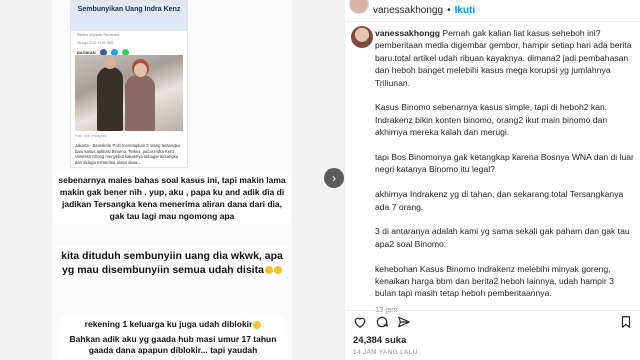 The image size is (640, 360). What do you see at coordinates (492, 11) in the screenshot?
I see `post-header: vanessakhongg • Ikuti` at bounding box center [492, 11].